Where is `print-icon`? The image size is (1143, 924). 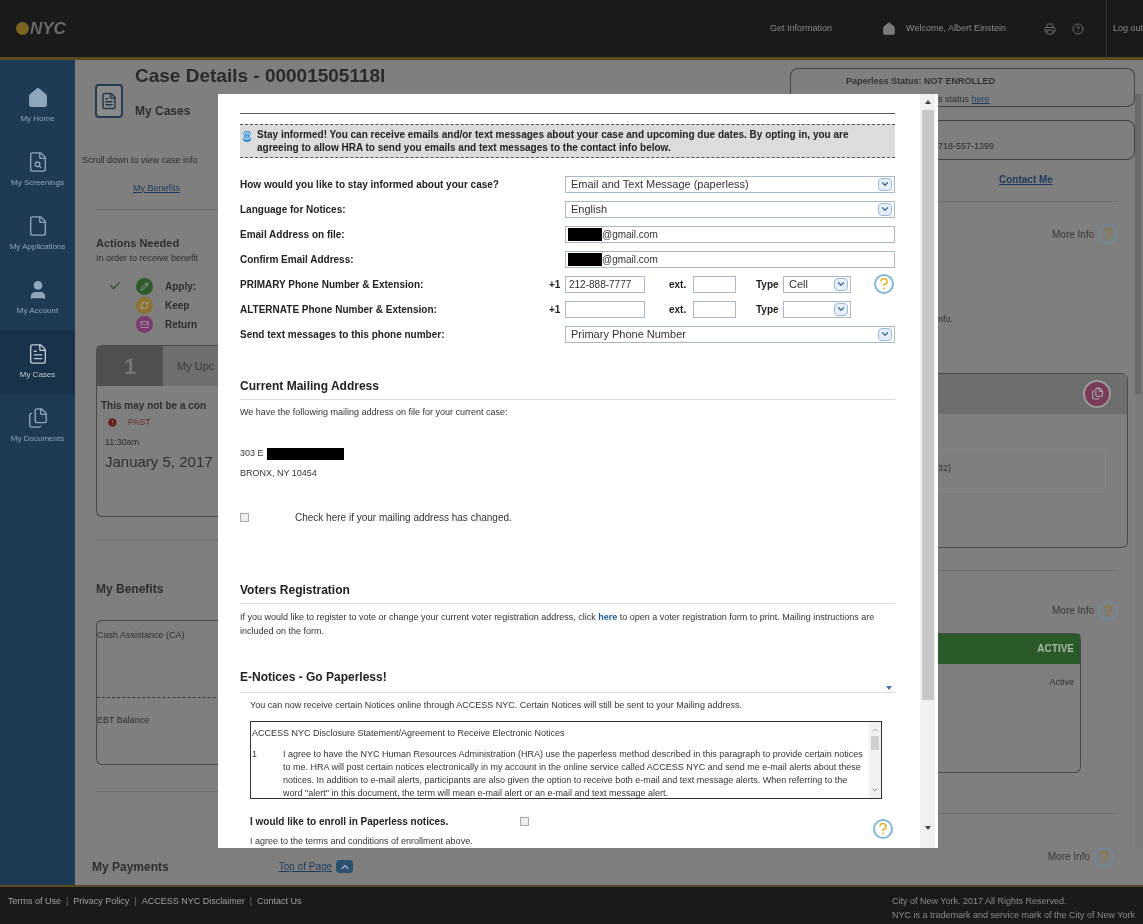 print-icon is located at coordinates (1049, 28).